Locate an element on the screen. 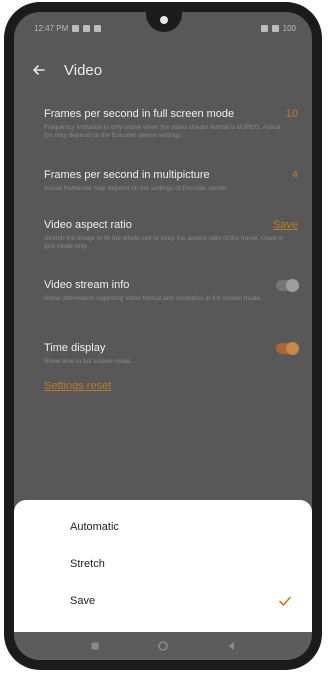 This screenshot has height=678, width=328. page-title: Video is located at coordinates (83, 70).